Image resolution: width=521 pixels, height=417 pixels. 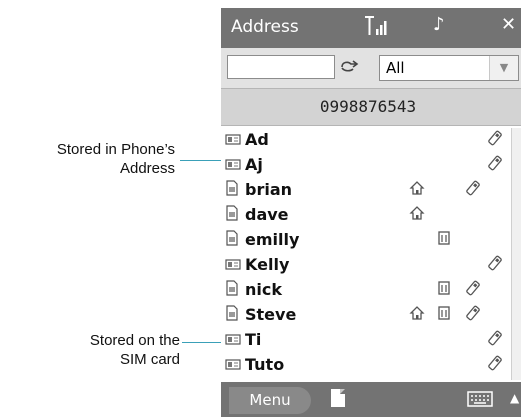 What do you see at coordinates (269, 189) in the screenshot?
I see `contact-name: brian` at bounding box center [269, 189].